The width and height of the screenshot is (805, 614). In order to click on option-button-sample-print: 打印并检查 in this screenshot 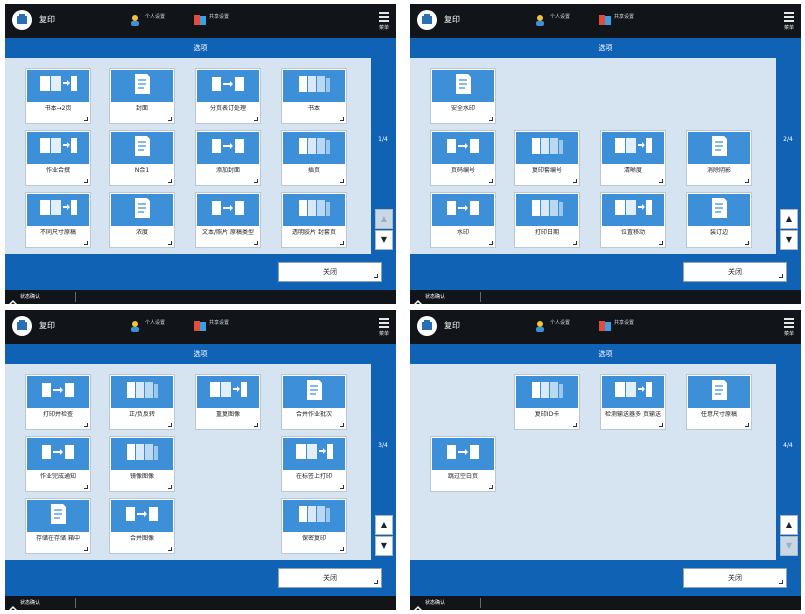, I will do `click(58, 402)`.